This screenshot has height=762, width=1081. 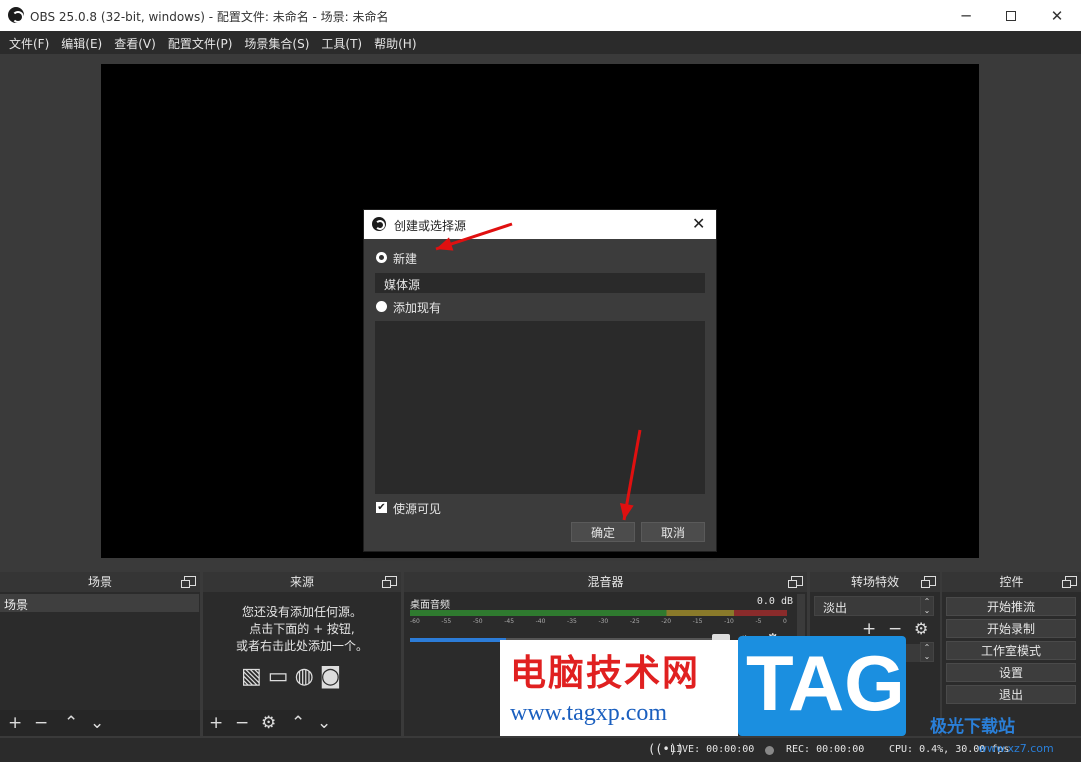 What do you see at coordinates (100, 654) in the screenshot?
I see `scenes-dock: 场景 场景 + − ⌃ ⌄` at bounding box center [100, 654].